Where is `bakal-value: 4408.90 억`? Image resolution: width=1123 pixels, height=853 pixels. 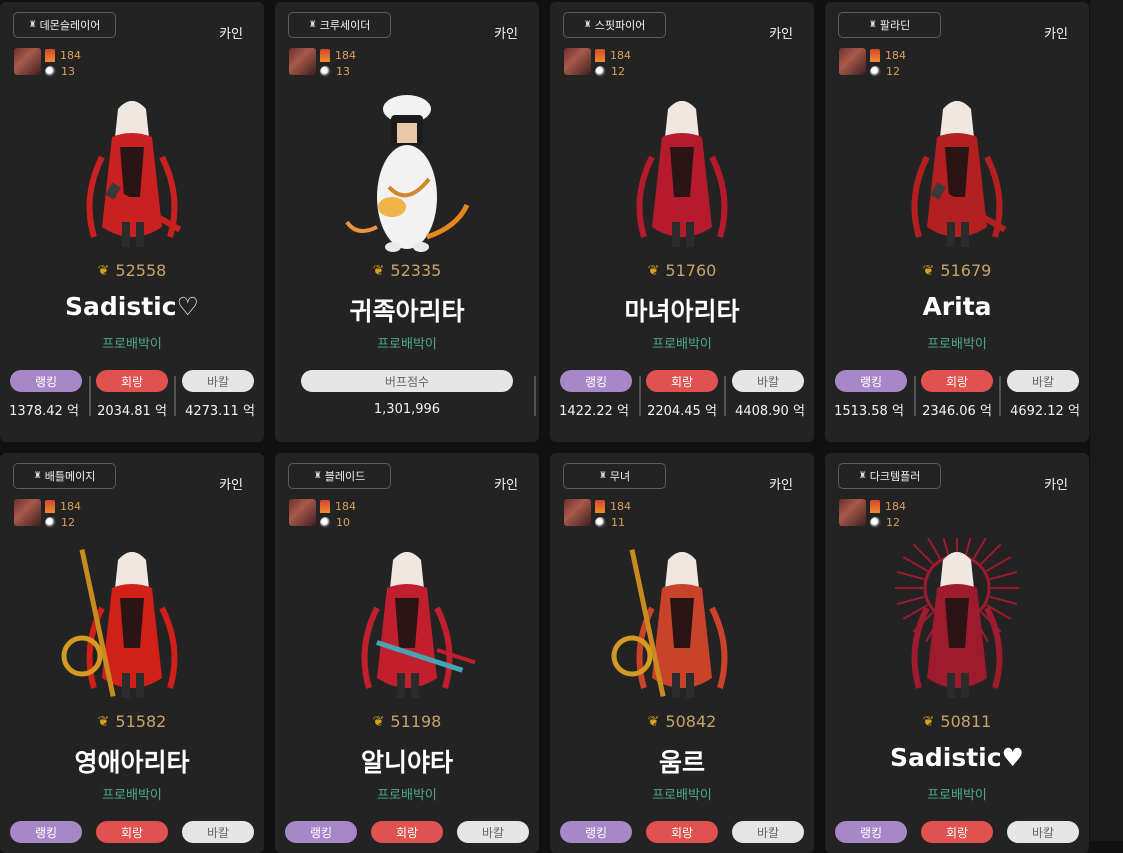 bakal-value: 4408.90 억 is located at coordinates (770, 411).